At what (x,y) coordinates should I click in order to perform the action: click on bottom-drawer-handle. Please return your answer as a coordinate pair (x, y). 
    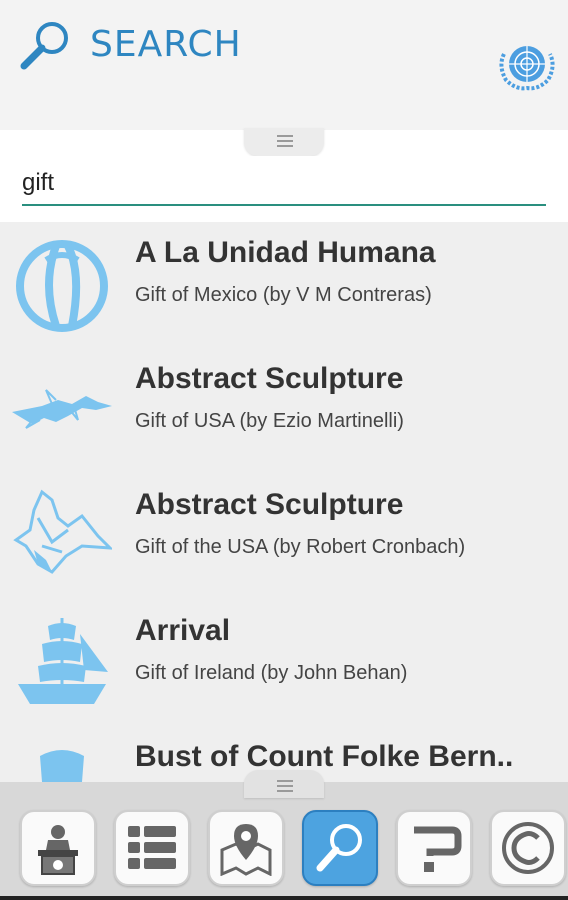
    Looking at the image, I should click on (284, 784).